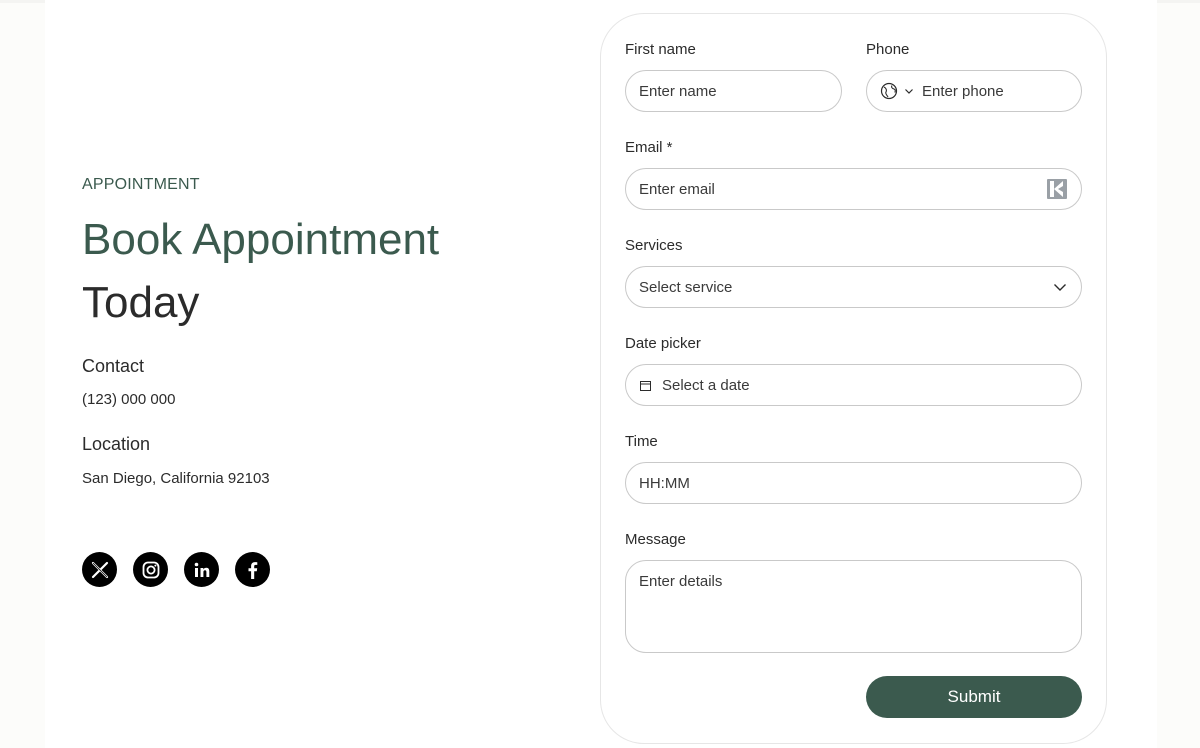 Image resolution: width=1200 pixels, height=748 pixels. Describe the element at coordinates (141, 184) in the screenshot. I see `section-eyebrow: APPOINTMENT` at that location.